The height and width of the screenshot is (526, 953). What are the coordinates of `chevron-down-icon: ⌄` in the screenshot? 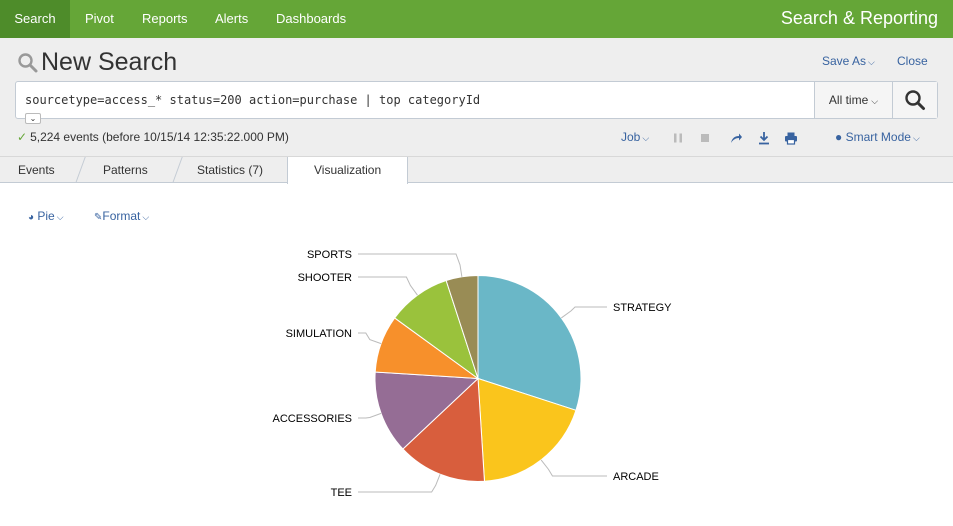 It's located at (33, 118).